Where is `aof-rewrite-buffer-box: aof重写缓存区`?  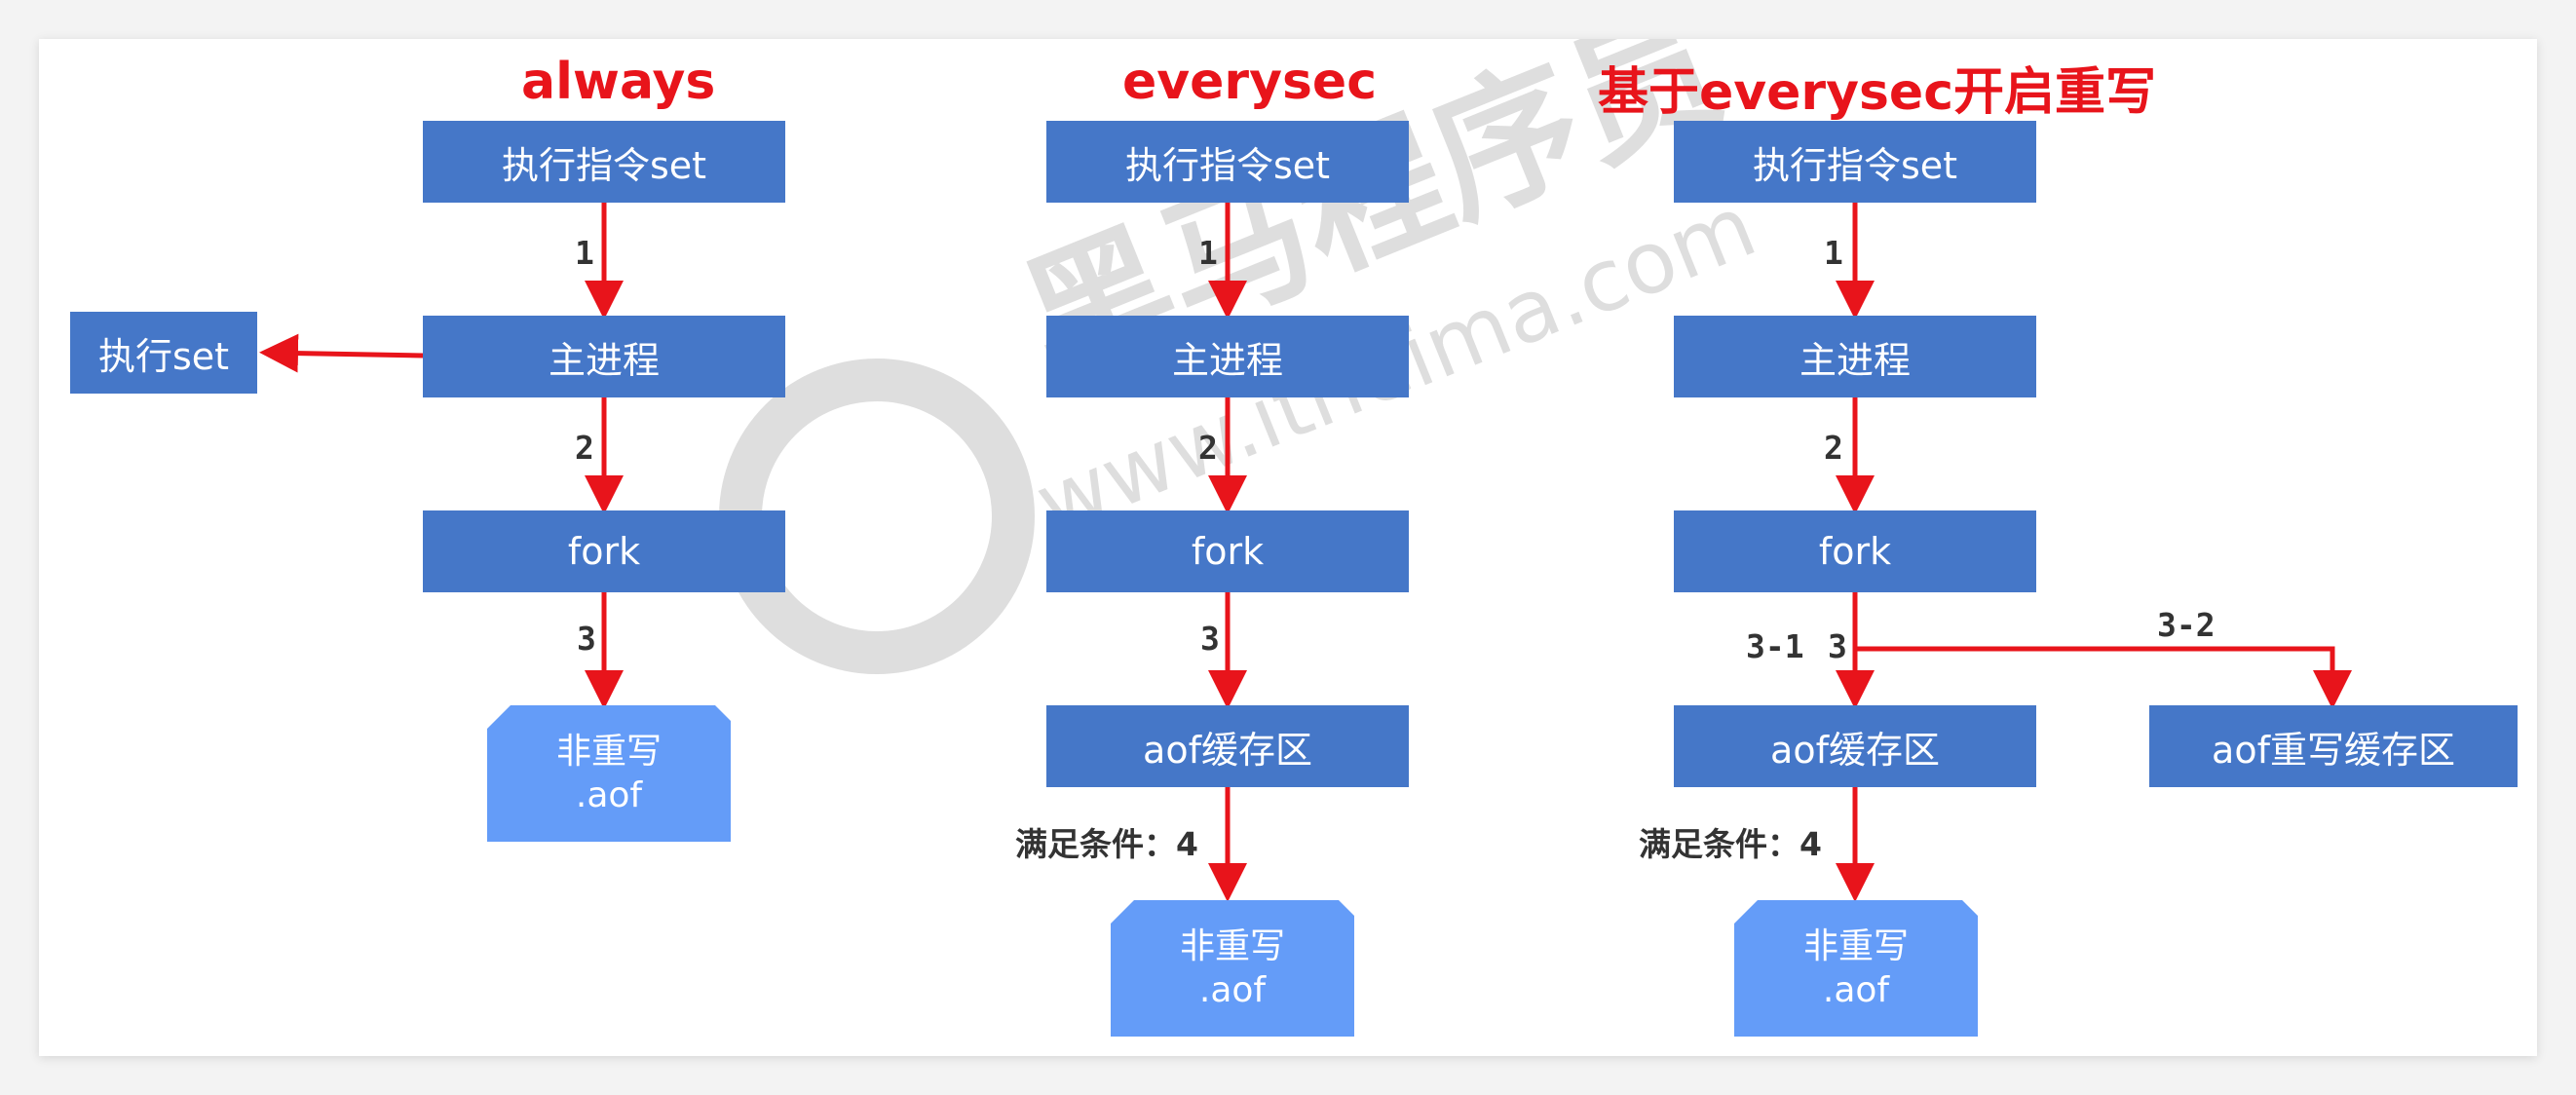
aof-rewrite-buffer-box: aof重写缓存区 is located at coordinates (2333, 746).